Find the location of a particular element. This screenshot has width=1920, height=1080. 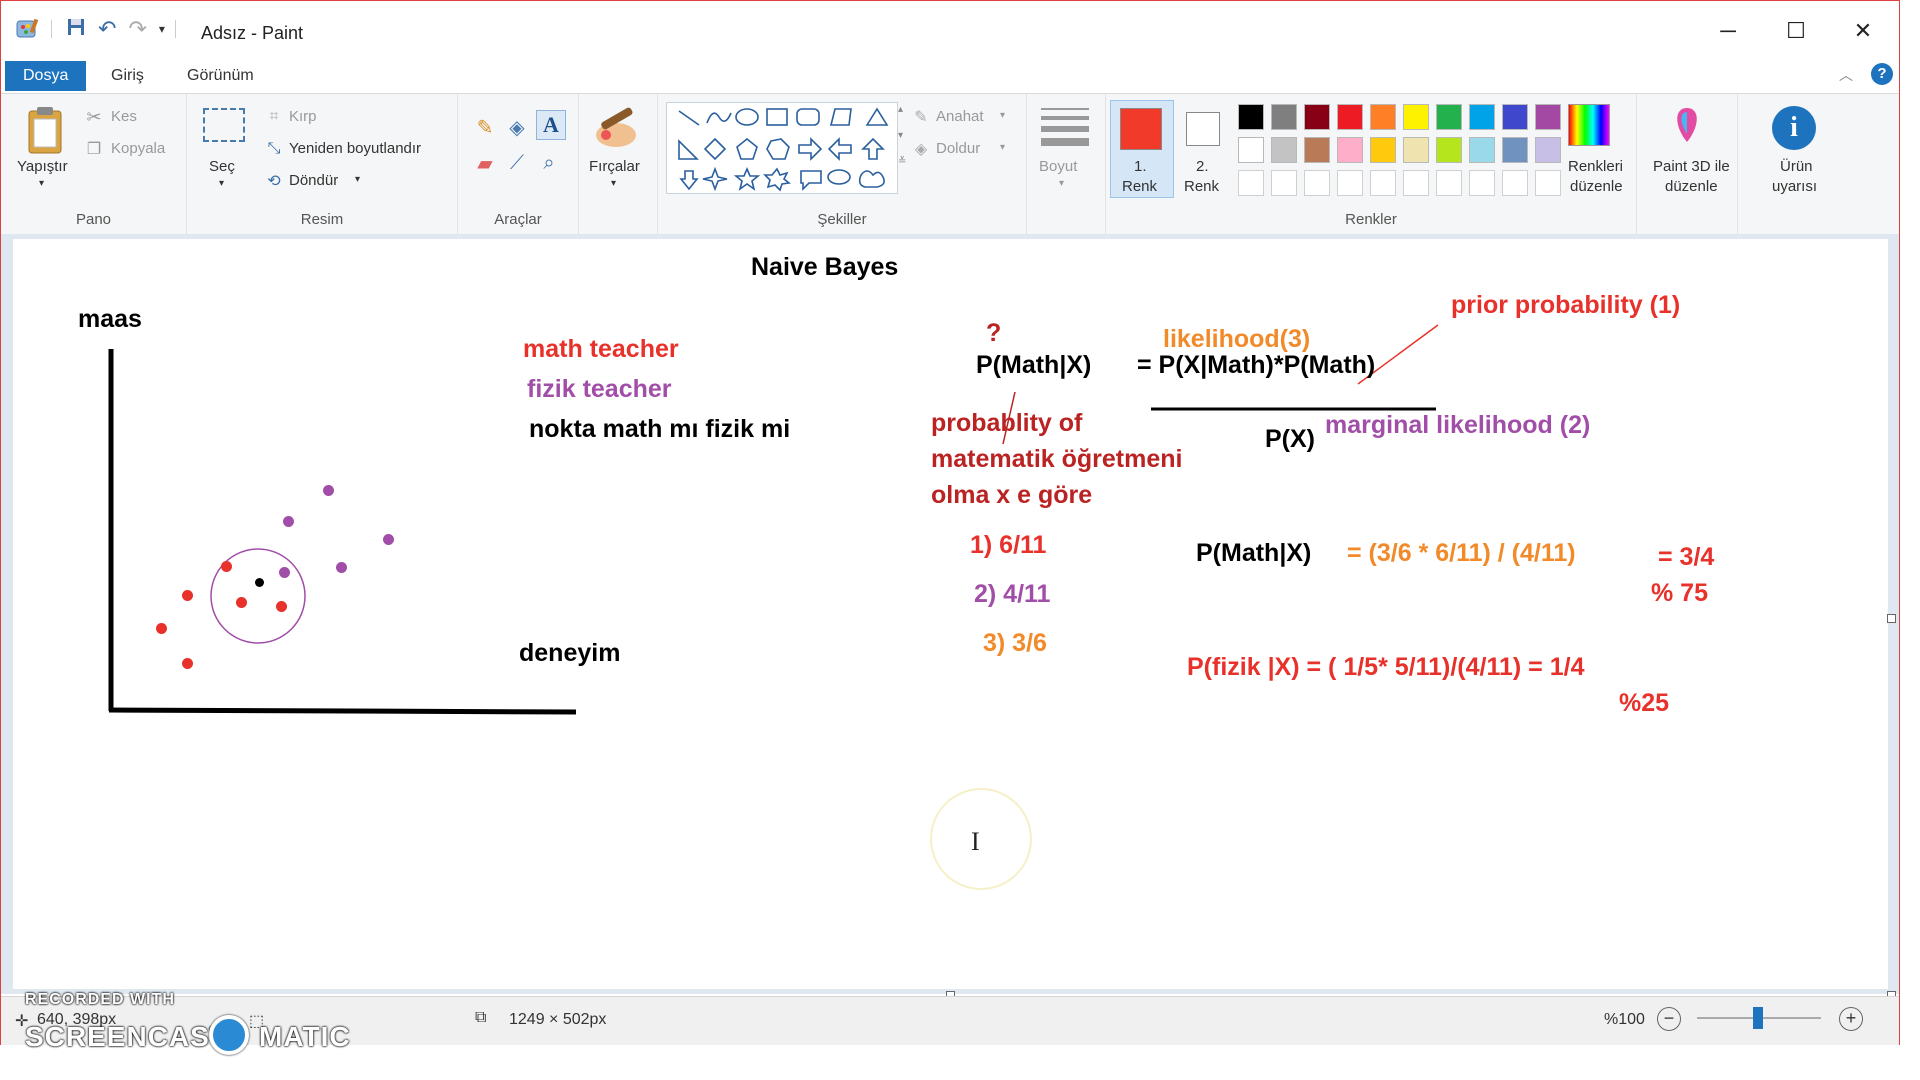

save-icon is located at coordinates (76, 29).